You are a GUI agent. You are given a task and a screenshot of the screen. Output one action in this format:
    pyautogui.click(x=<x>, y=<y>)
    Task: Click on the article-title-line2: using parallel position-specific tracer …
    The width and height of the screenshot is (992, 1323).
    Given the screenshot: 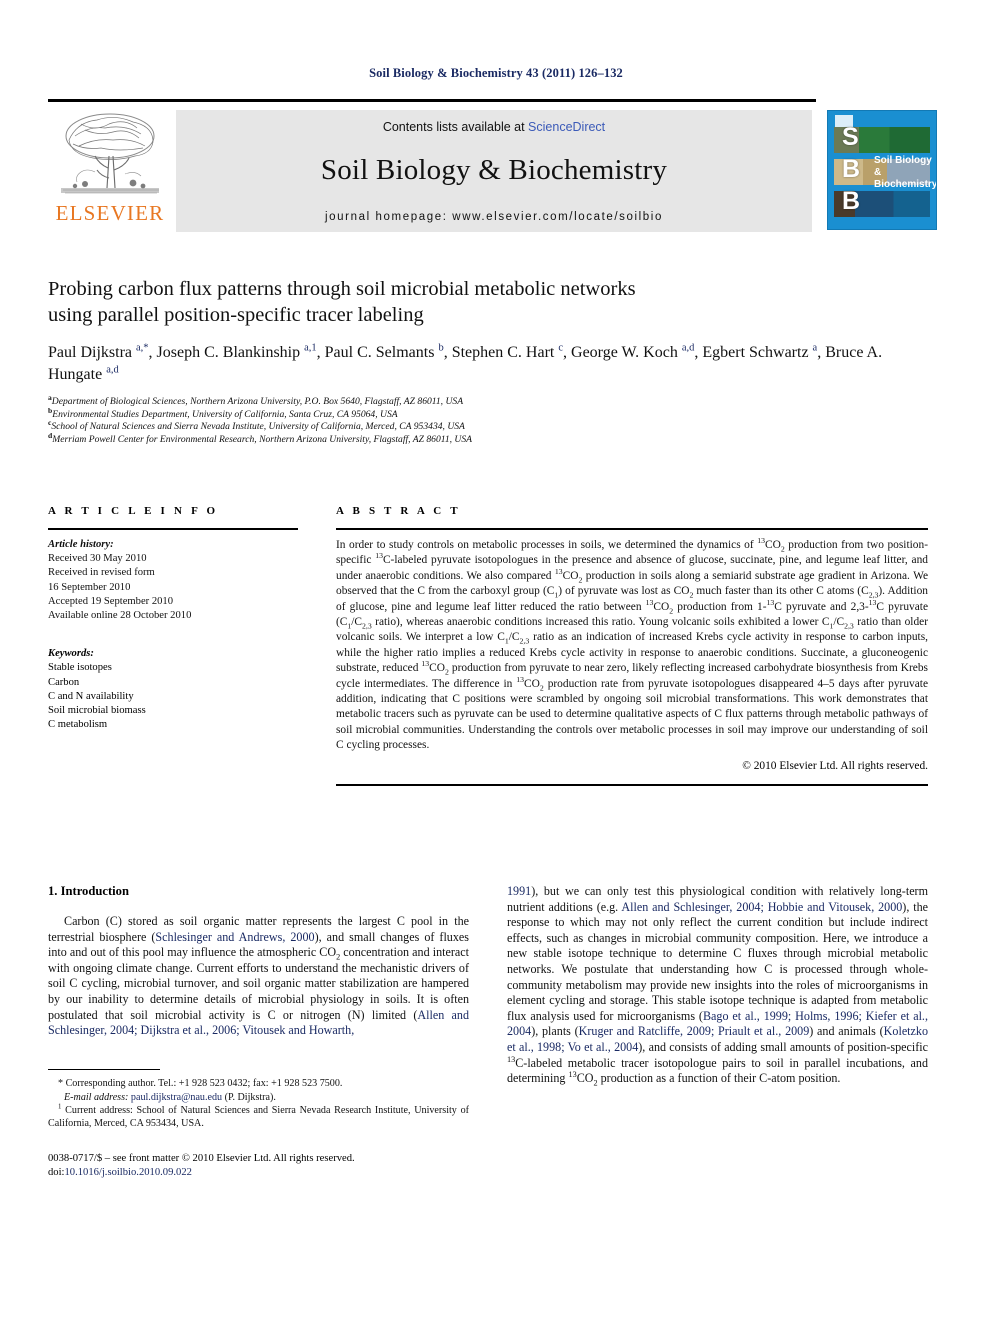 What is the action you would take?
    pyautogui.click(x=236, y=315)
    